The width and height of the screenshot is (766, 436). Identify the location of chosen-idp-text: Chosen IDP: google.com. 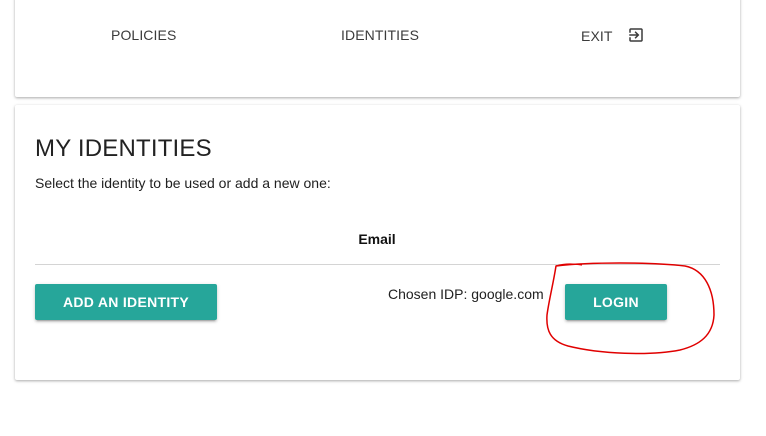
(466, 294).